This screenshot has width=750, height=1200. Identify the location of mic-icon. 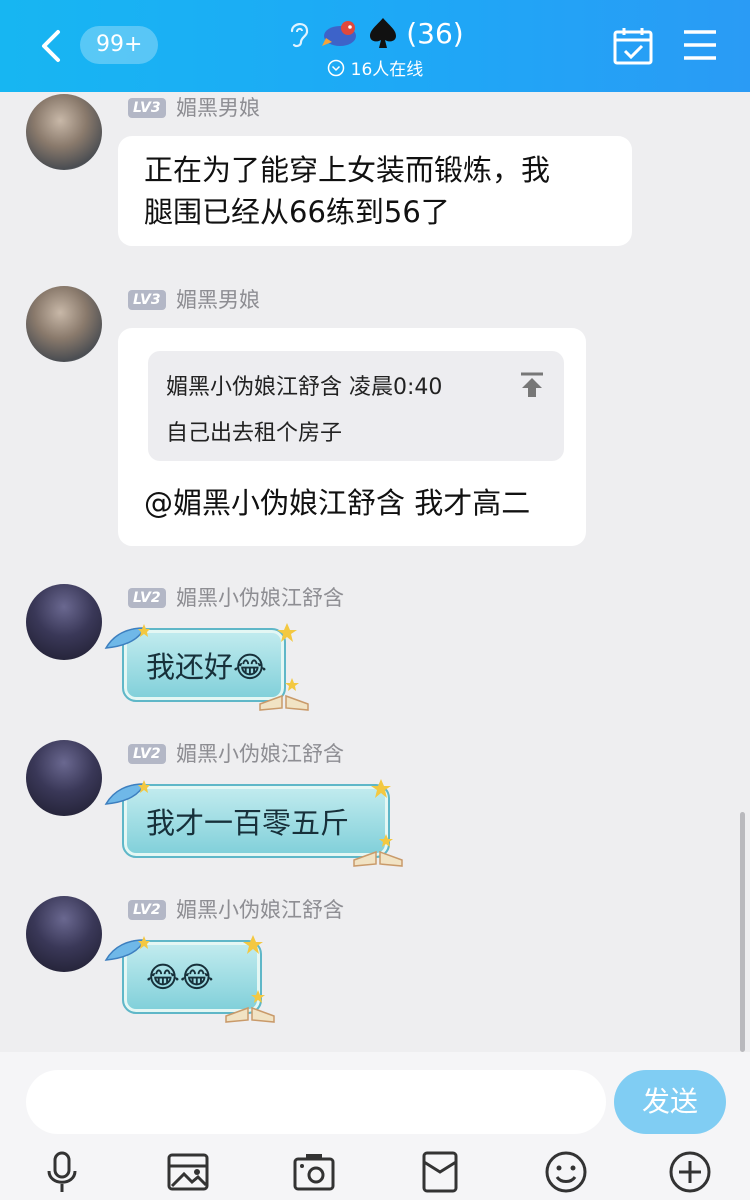
(62, 1172).